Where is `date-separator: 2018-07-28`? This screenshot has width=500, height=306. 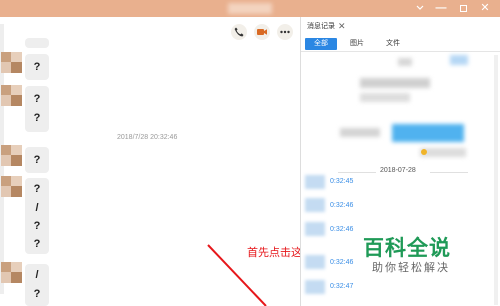 date-separator: 2018-07-28 is located at coordinates (407, 172).